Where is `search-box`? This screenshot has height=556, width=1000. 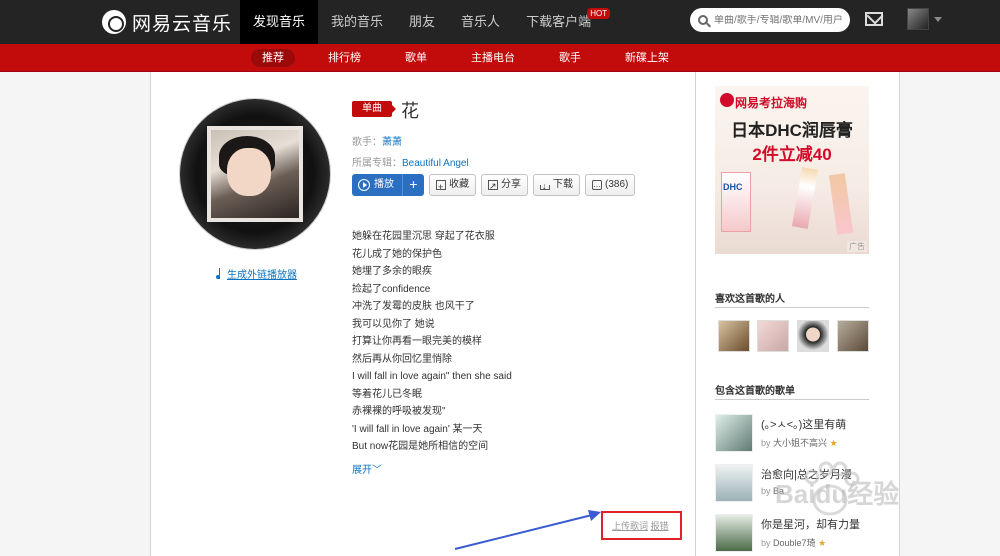
search-box is located at coordinates (770, 20).